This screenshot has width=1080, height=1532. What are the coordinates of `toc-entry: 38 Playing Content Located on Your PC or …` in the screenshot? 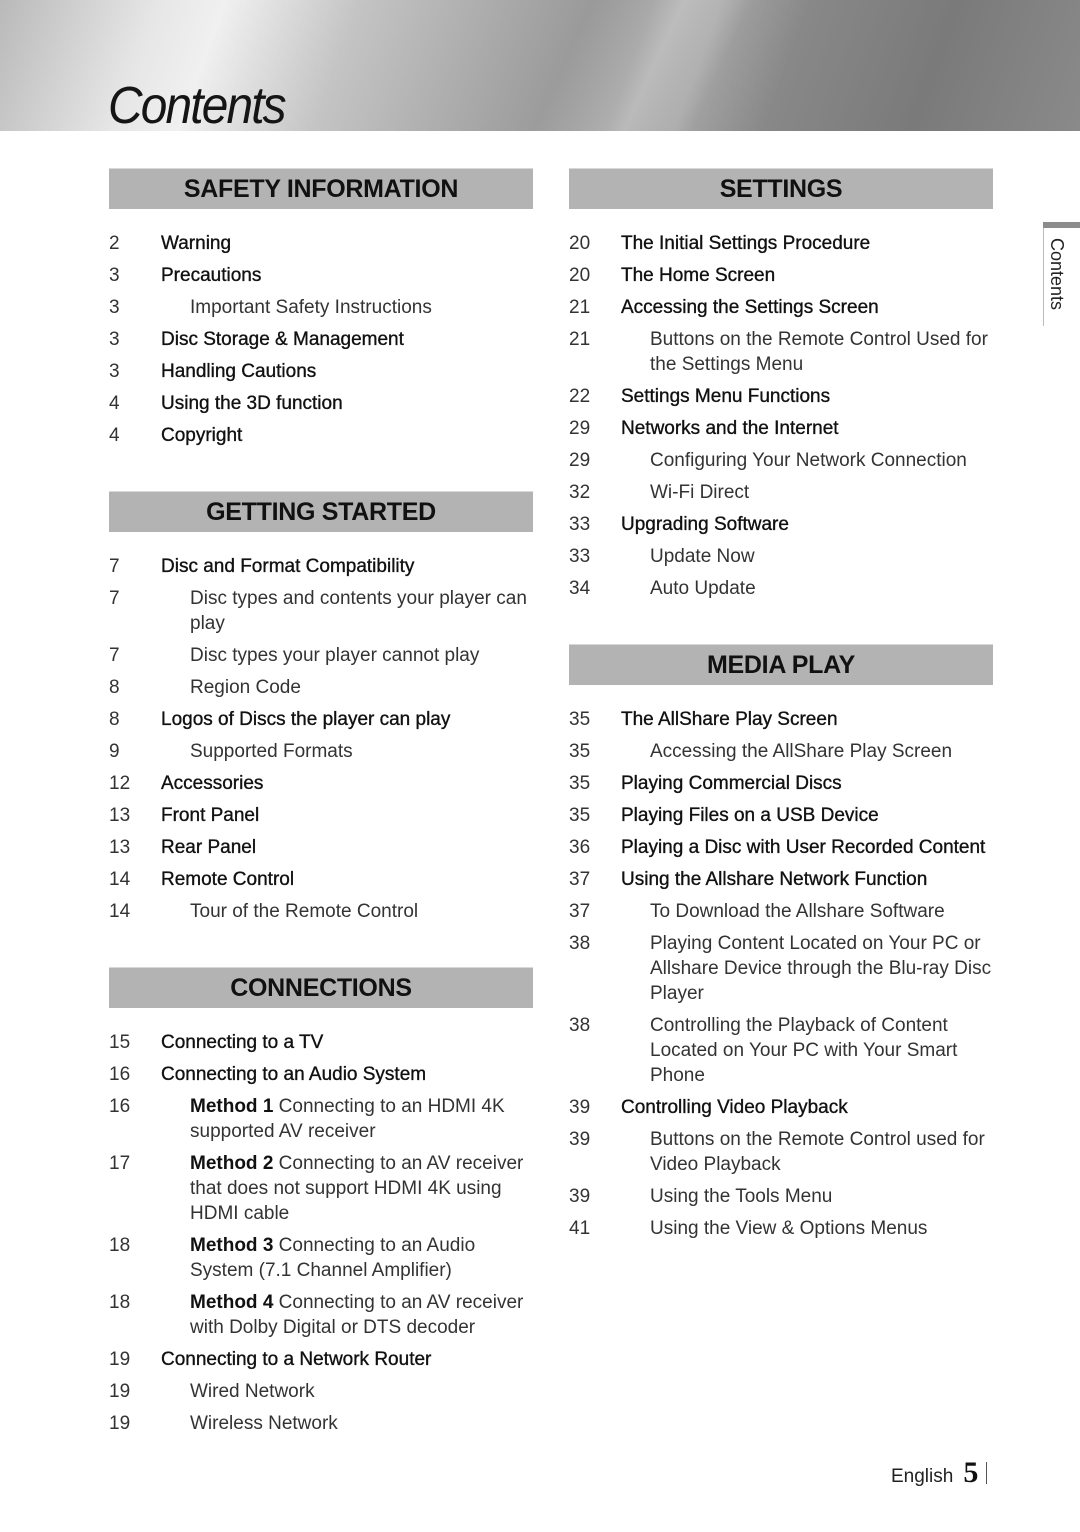 It's located at (781, 968).